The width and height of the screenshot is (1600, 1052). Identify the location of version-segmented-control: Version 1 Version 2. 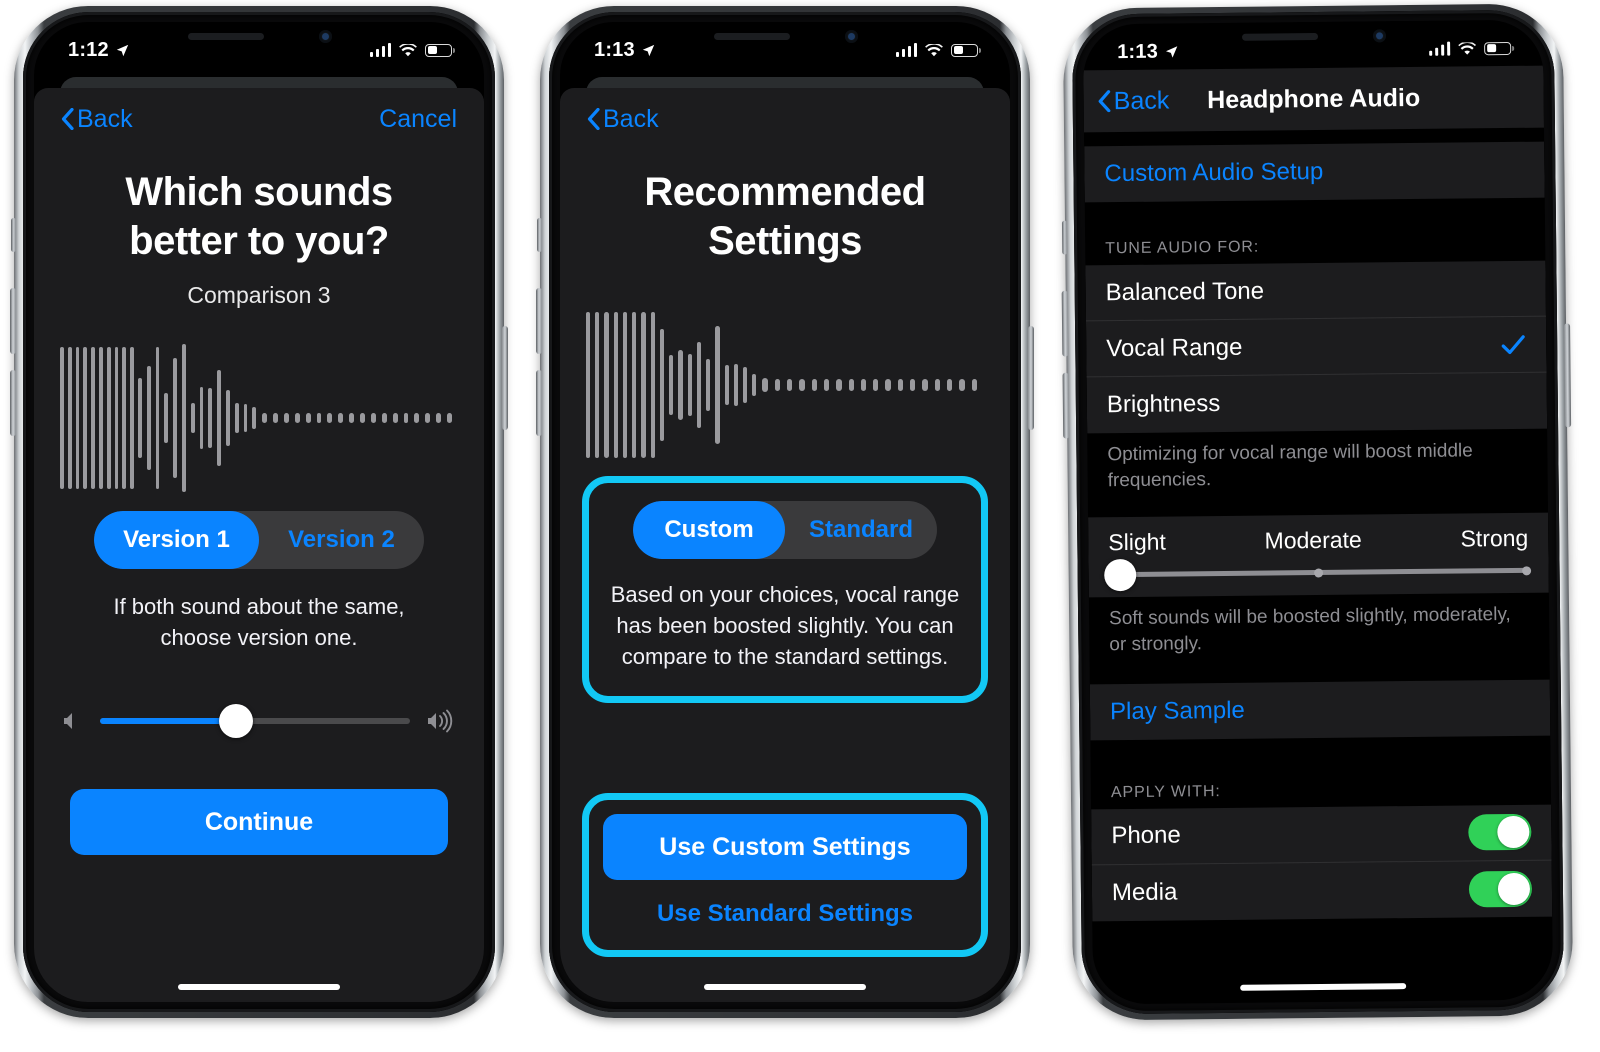
(259, 539).